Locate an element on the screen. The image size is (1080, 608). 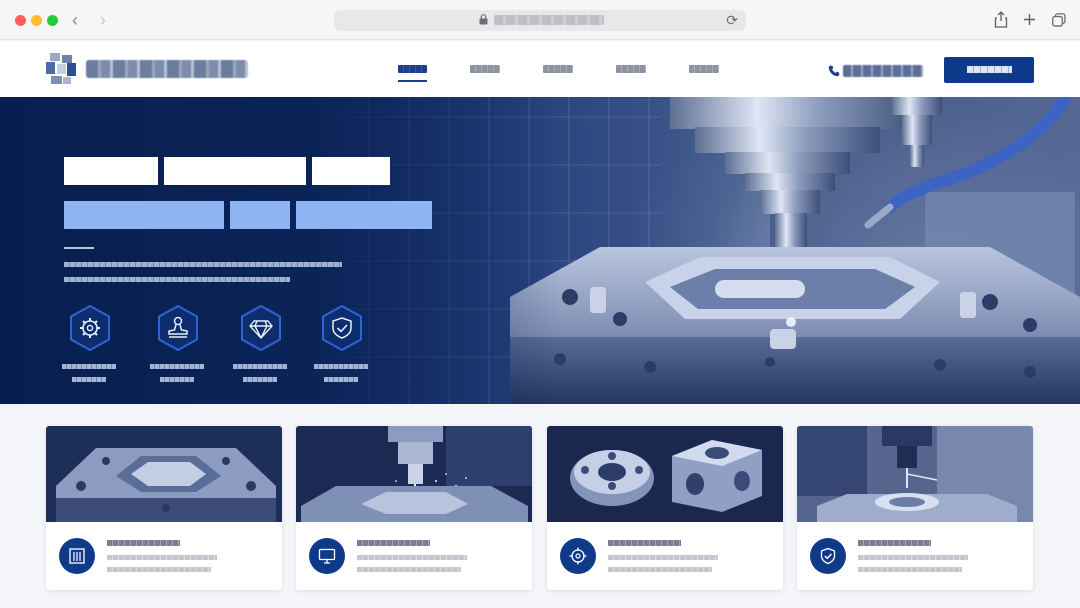
cmm-inspection-image is located at coordinates (915, 474).